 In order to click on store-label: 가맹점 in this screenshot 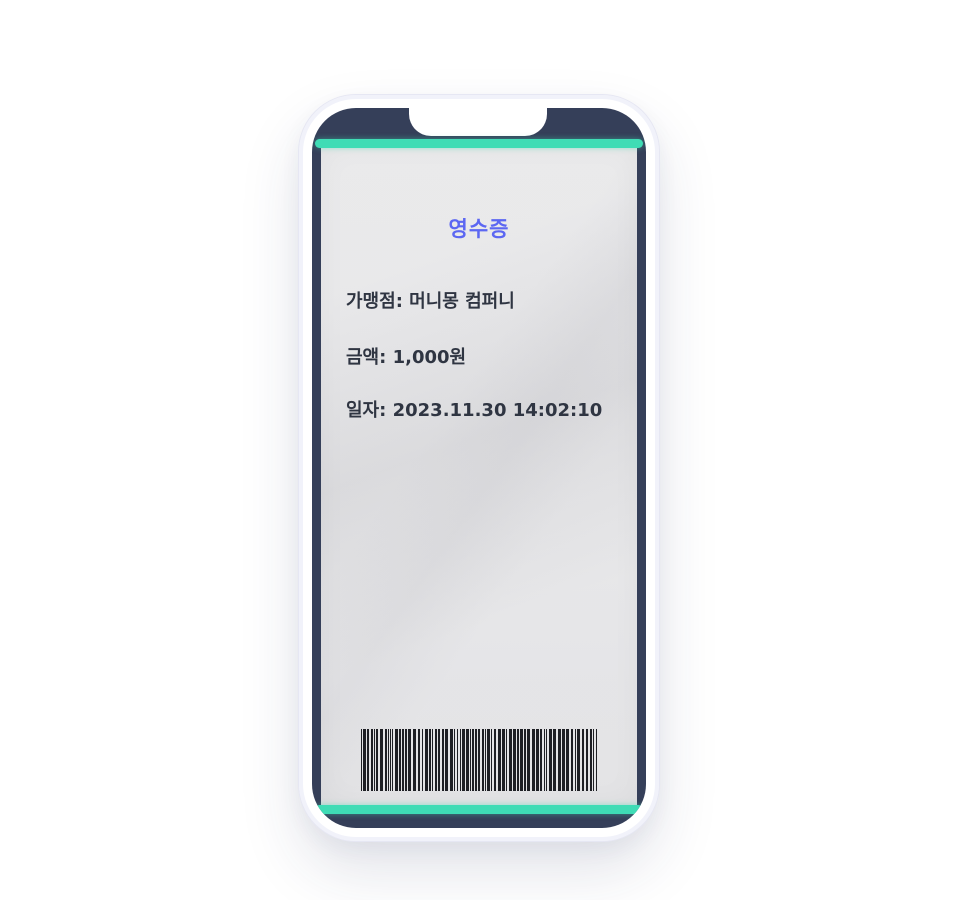, I will do `click(371, 301)`.